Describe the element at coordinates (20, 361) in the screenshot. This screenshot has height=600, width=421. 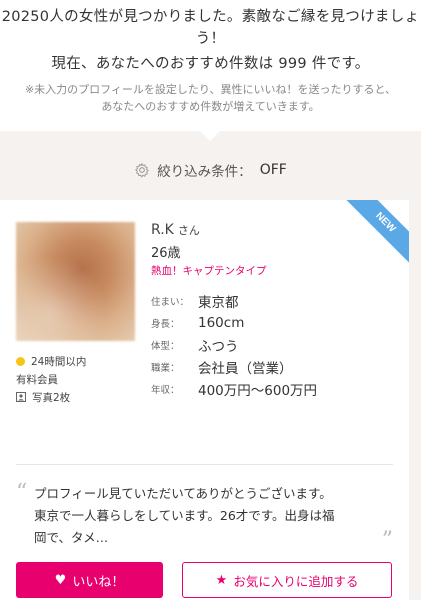
I see `online-status-icon` at that location.